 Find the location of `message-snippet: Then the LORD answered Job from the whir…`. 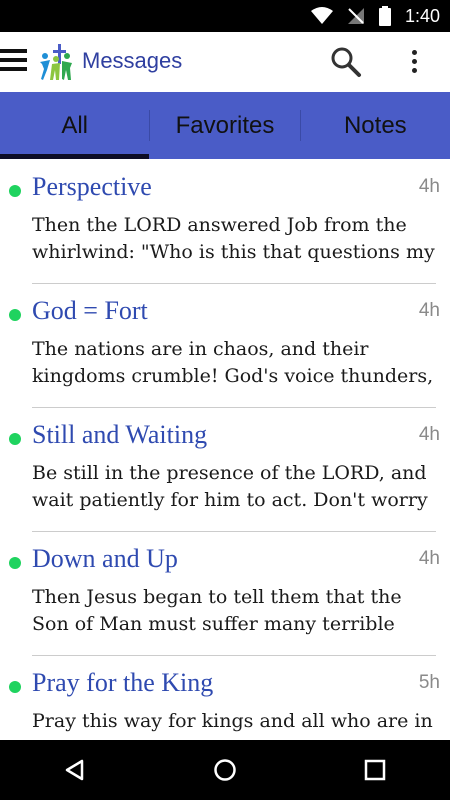

message-snippet: Then the LORD answered Job from the whir… is located at coordinates (233, 238).